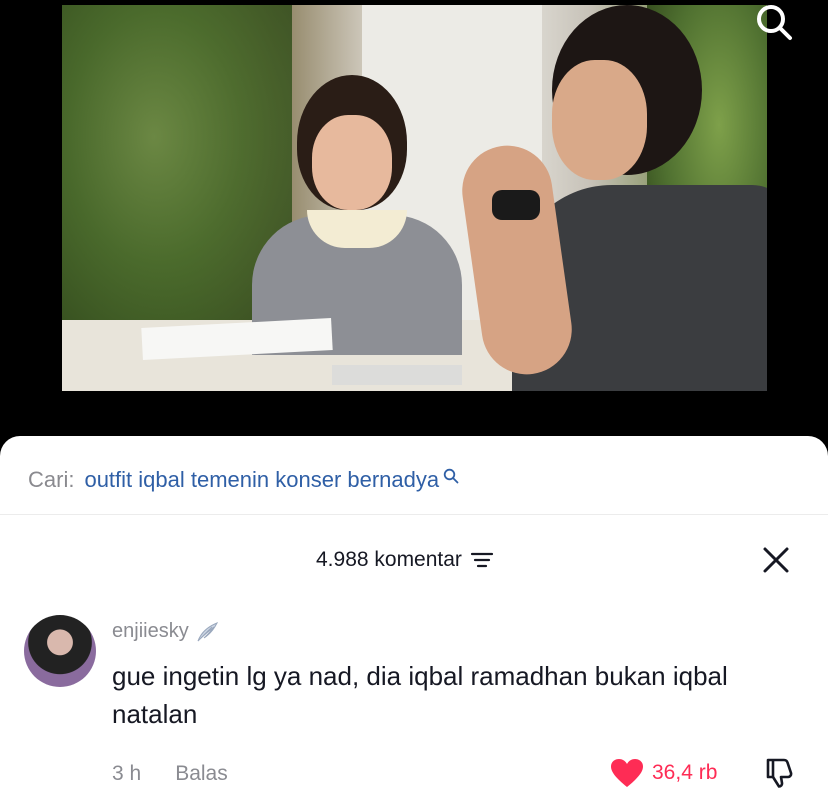  Describe the element at coordinates (414, 514) in the screenshot. I see `divider` at that location.